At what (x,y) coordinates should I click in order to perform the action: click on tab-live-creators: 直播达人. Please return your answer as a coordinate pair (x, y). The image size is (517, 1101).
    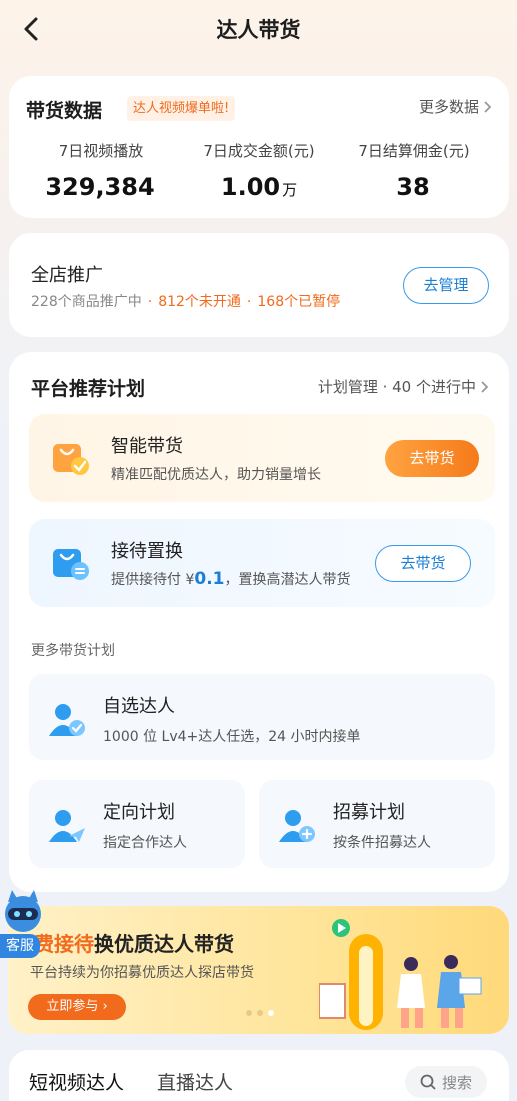
    Looking at the image, I should click on (195, 1081).